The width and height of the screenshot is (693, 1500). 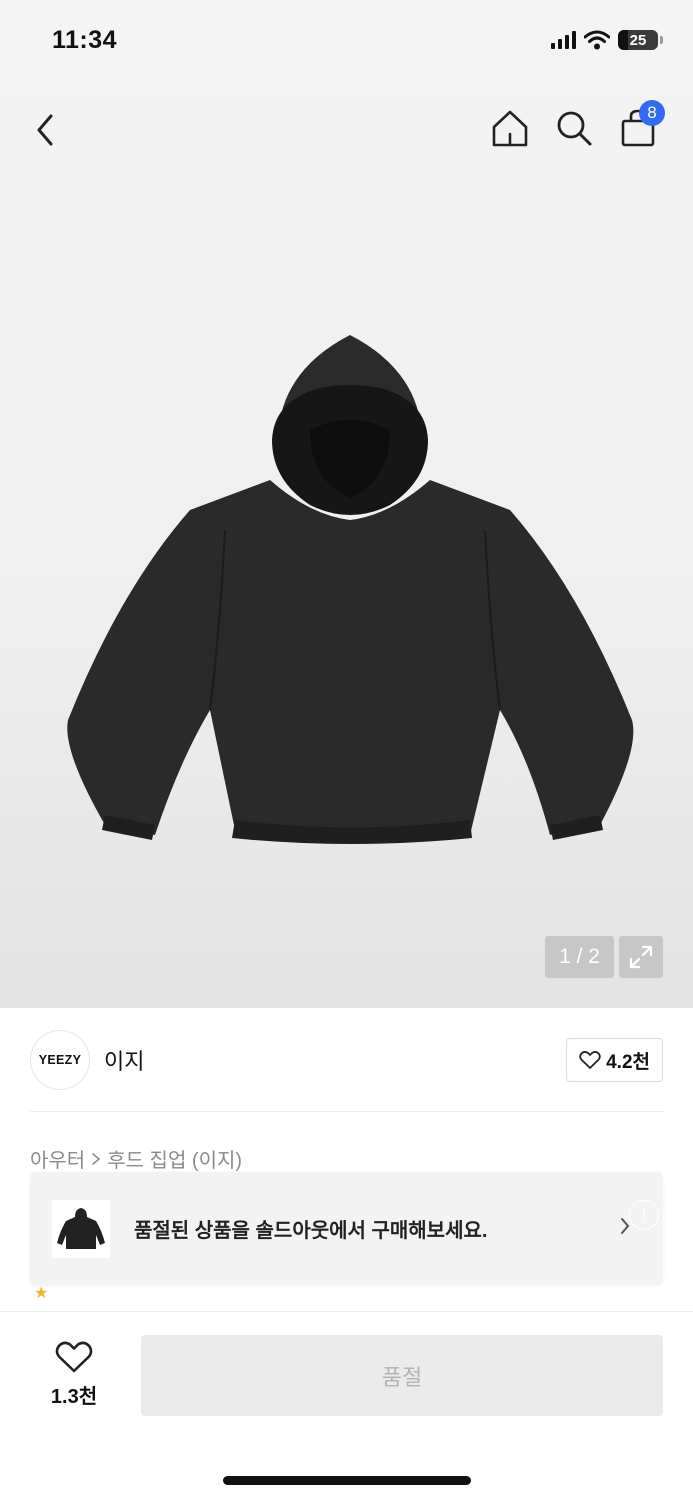 What do you see at coordinates (597, 40) in the screenshot?
I see `wifi-icon` at bounding box center [597, 40].